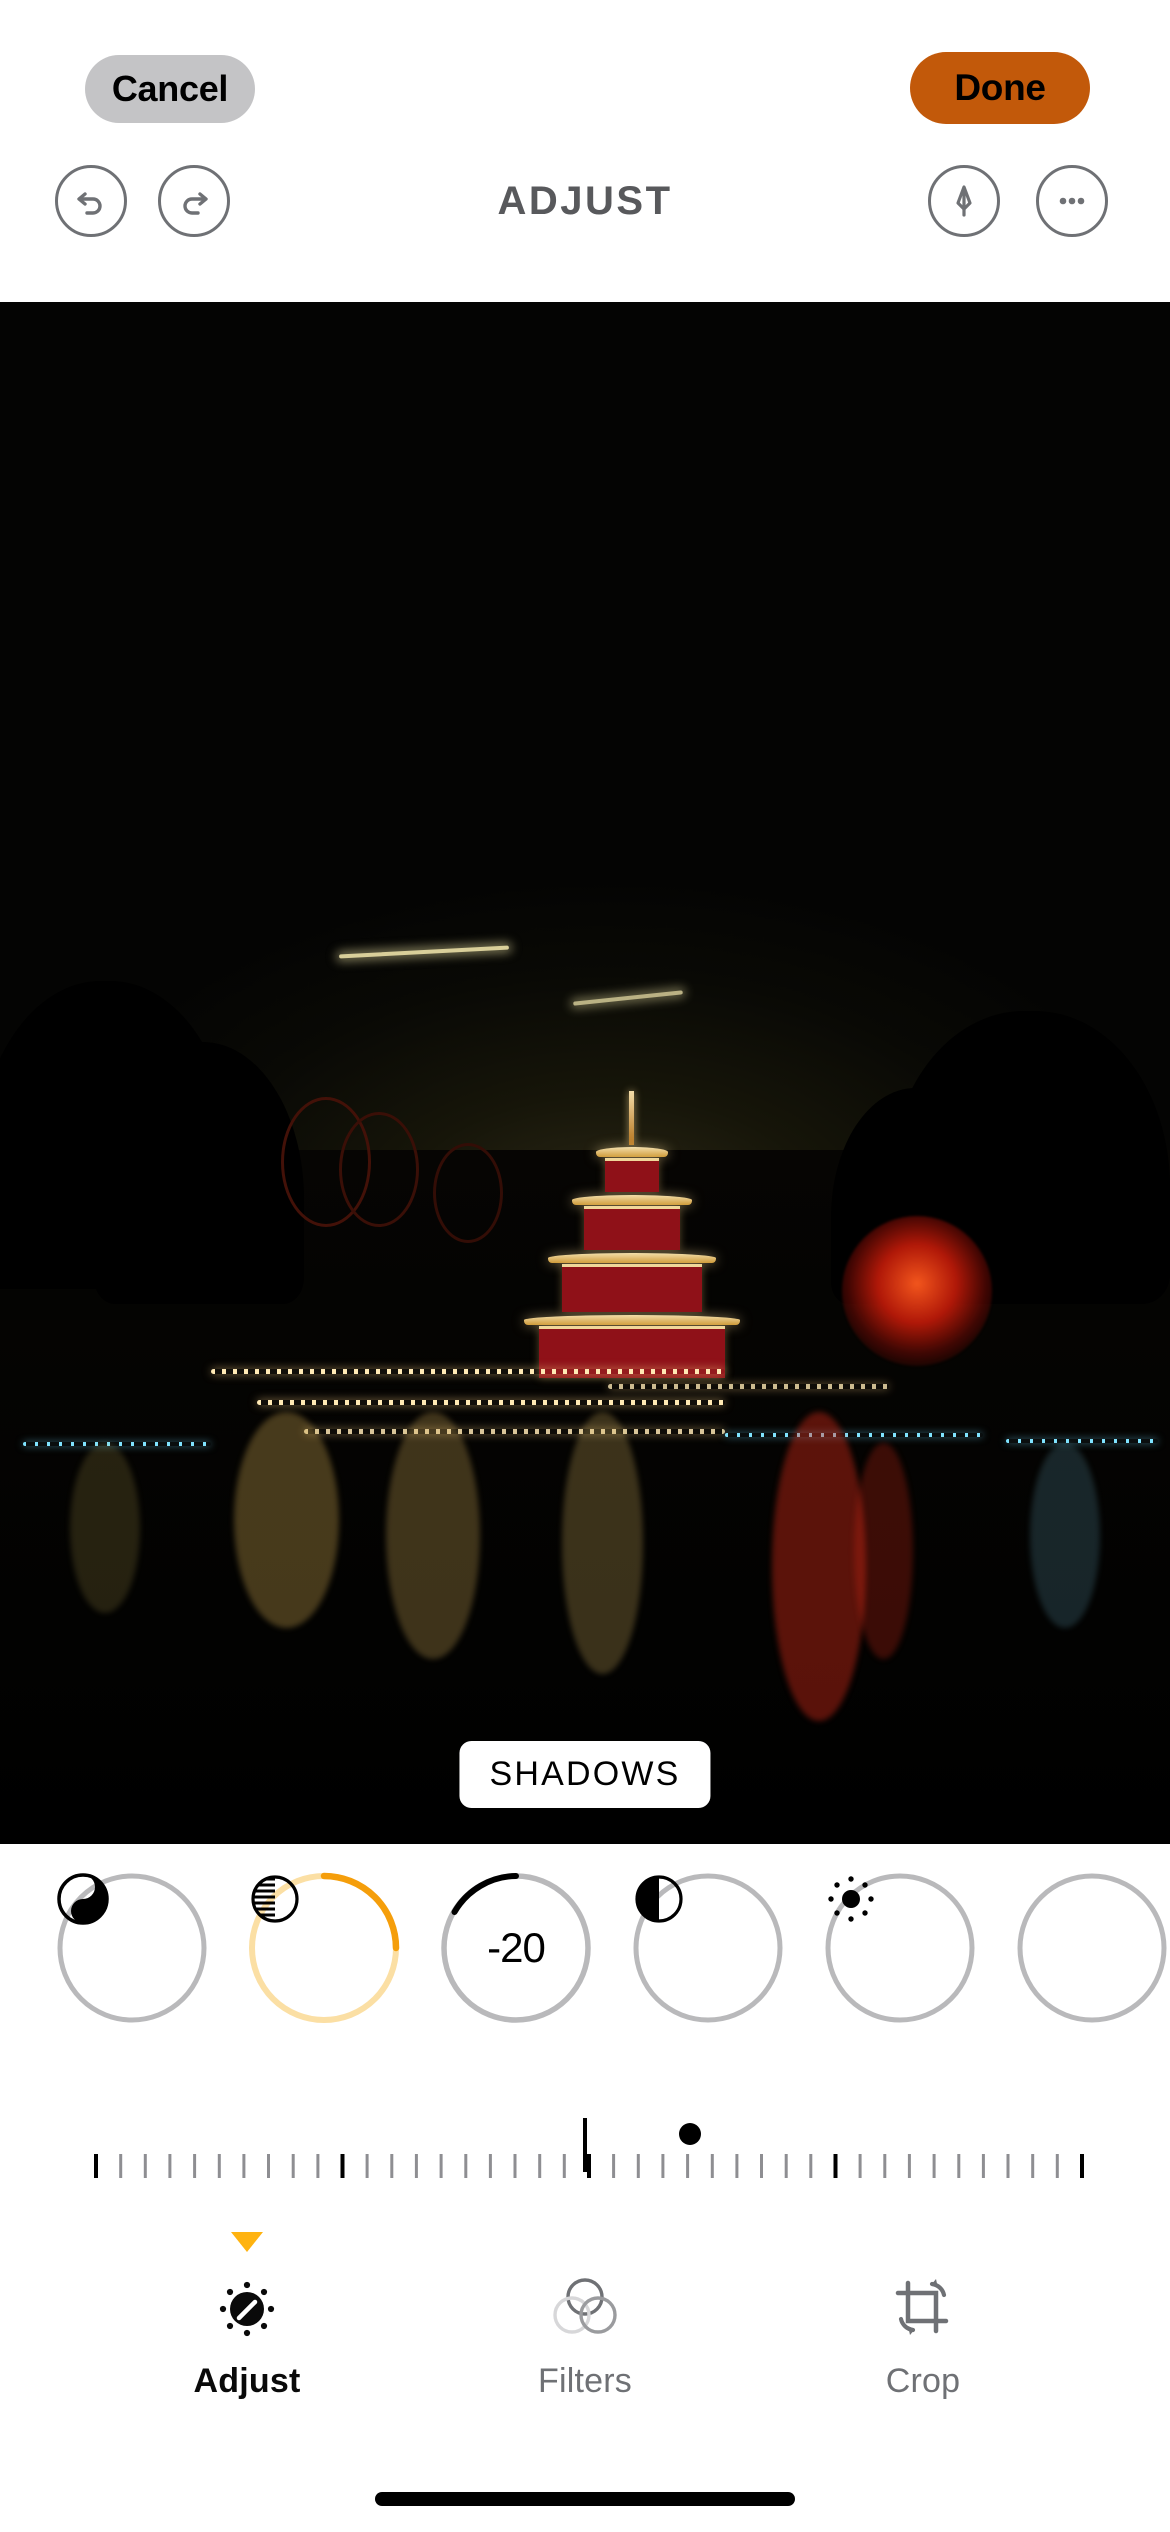 This screenshot has height=2532, width=1170. What do you see at coordinates (247, 2308) in the screenshot?
I see `adjust-dial-icon` at bounding box center [247, 2308].